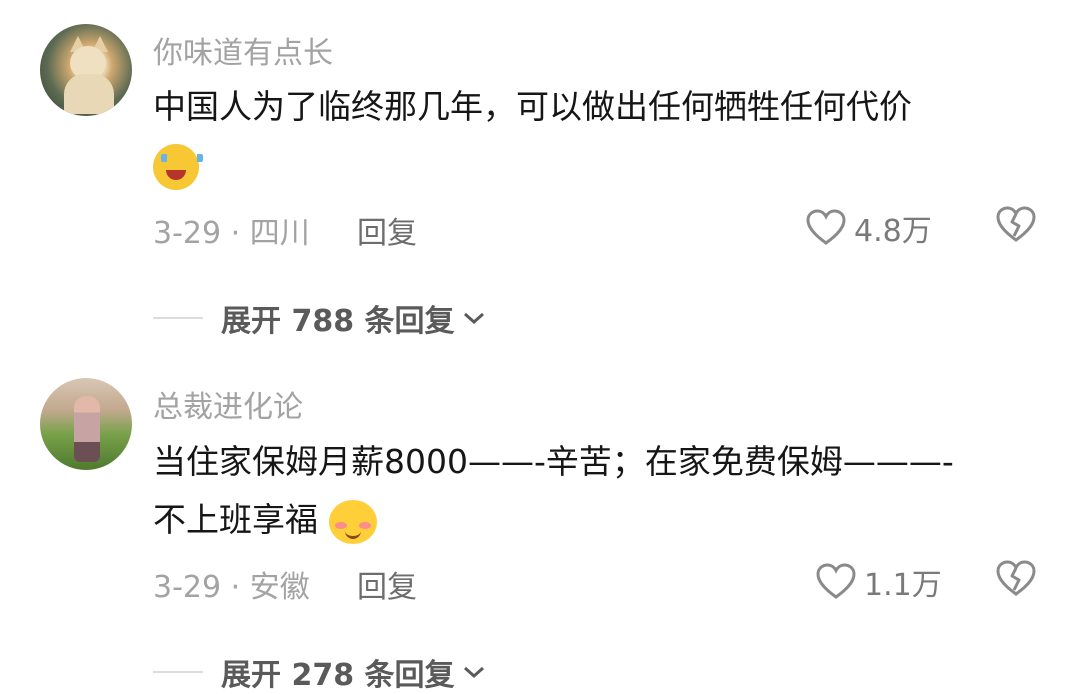 The height and width of the screenshot is (694, 1080). What do you see at coordinates (178, 166) in the screenshot?
I see `crying-laughing-emoji-icon` at bounding box center [178, 166].